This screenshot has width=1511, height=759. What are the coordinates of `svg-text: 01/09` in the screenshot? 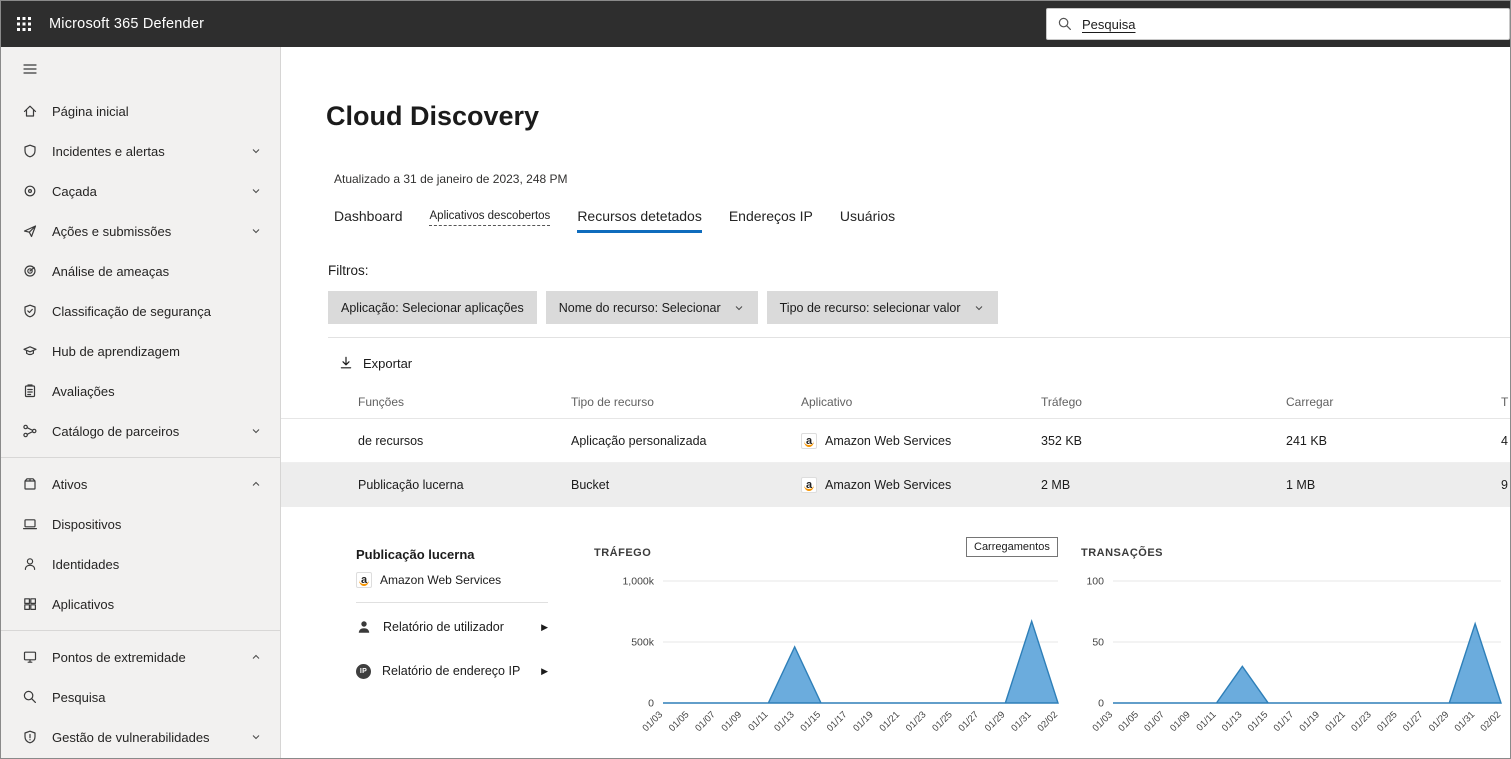 It's located at (1180, 721).